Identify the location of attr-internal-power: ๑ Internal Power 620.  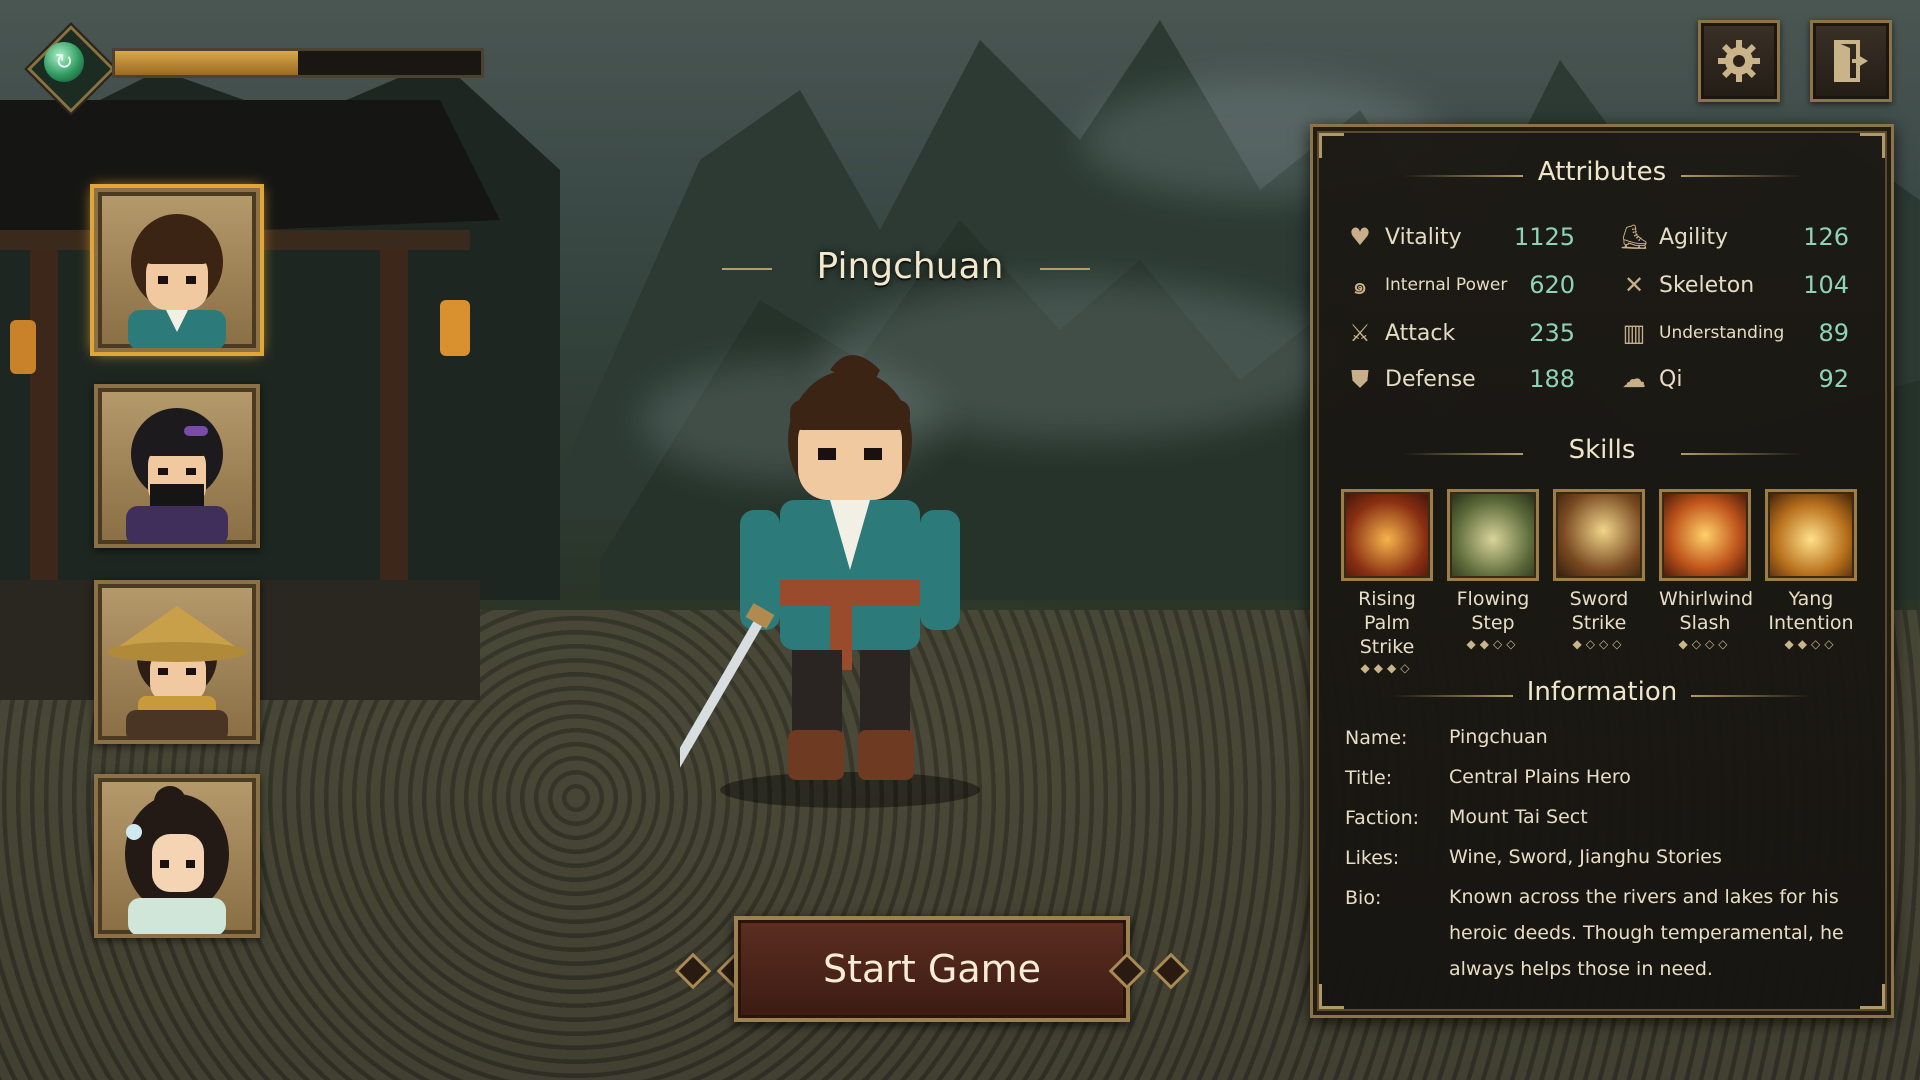
(1470, 285).